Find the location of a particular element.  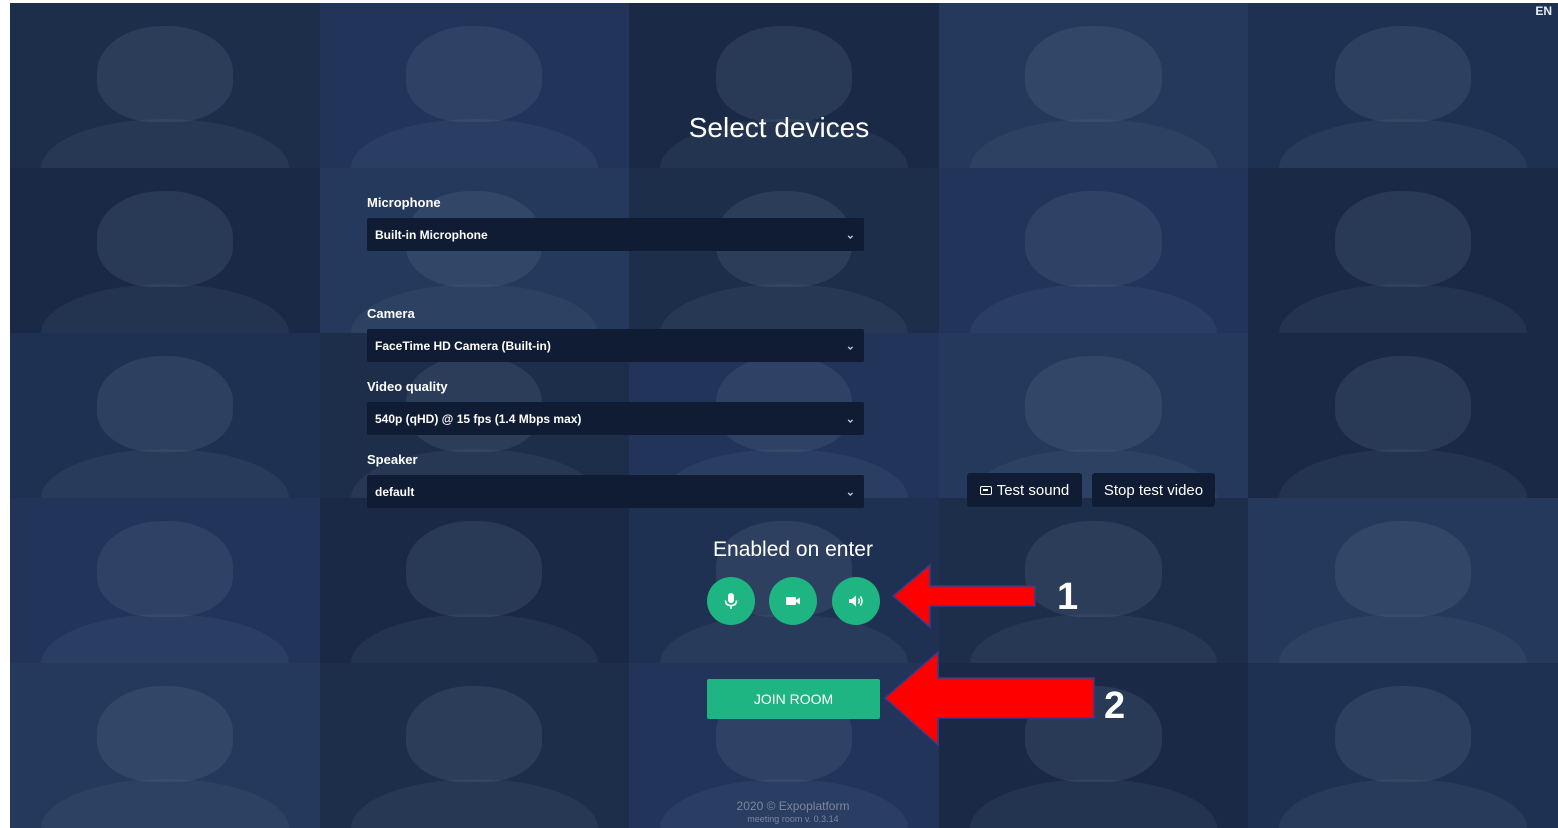

annotation-overlay is located at coordinates (989, 655).